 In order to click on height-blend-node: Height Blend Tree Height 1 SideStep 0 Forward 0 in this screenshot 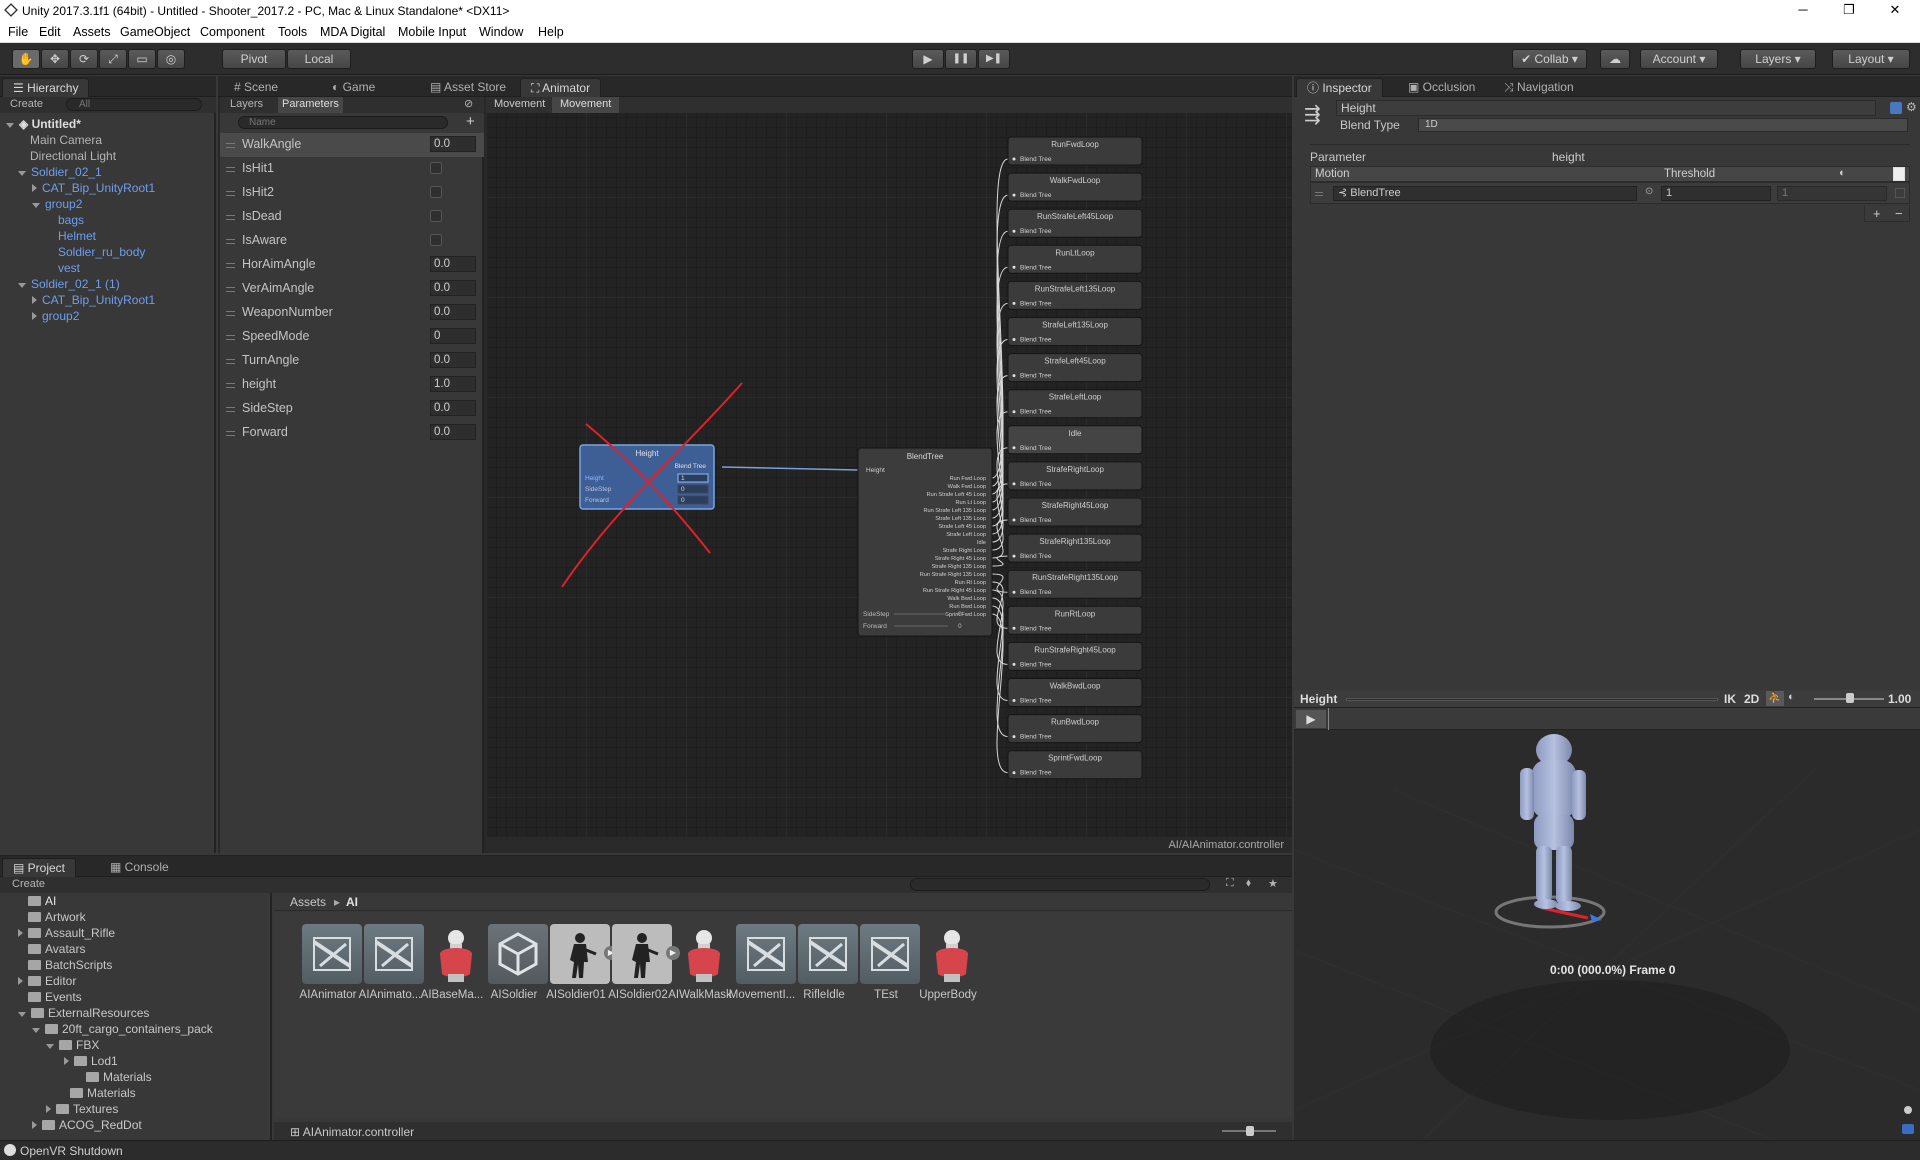, I will do `click(647, 477)`.